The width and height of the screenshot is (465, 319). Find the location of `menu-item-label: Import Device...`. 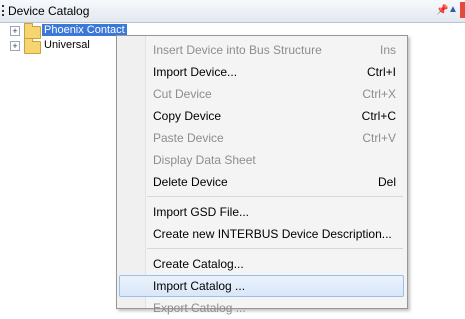

menu-item-label: Import Device... is located at coordinates (195, 72).